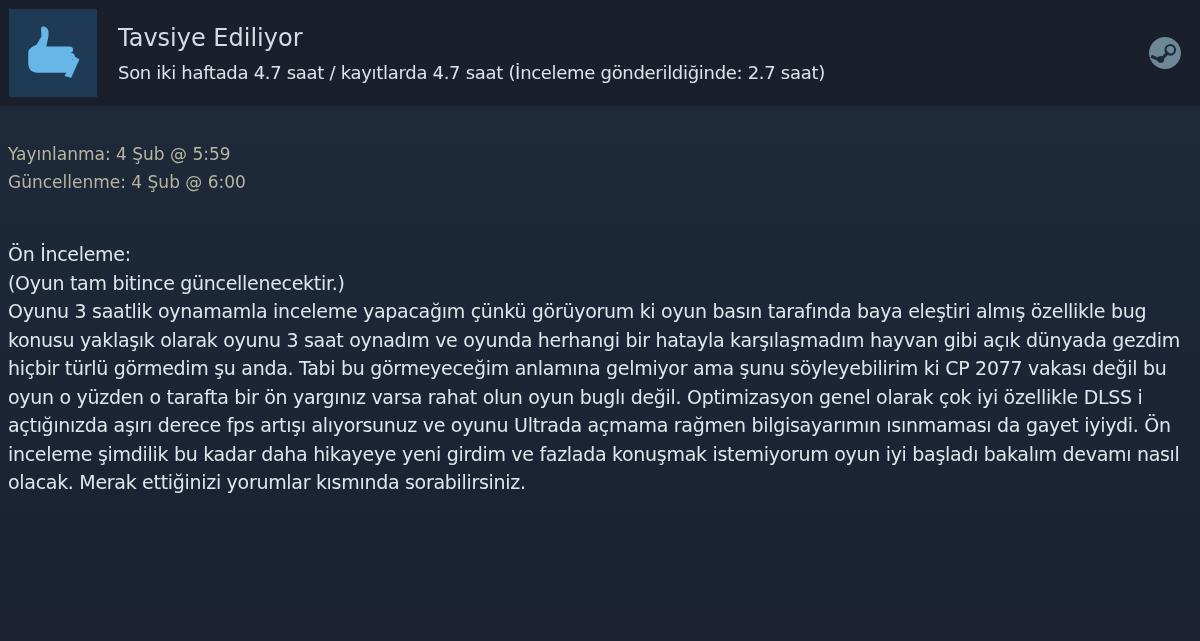  I want to click on playtime-text: Son iki haftada 4.7 saat / kayıtlarda 4.7 saat (İnceleme gönderildiğinde: 2.7 saat), so click(472, 72).